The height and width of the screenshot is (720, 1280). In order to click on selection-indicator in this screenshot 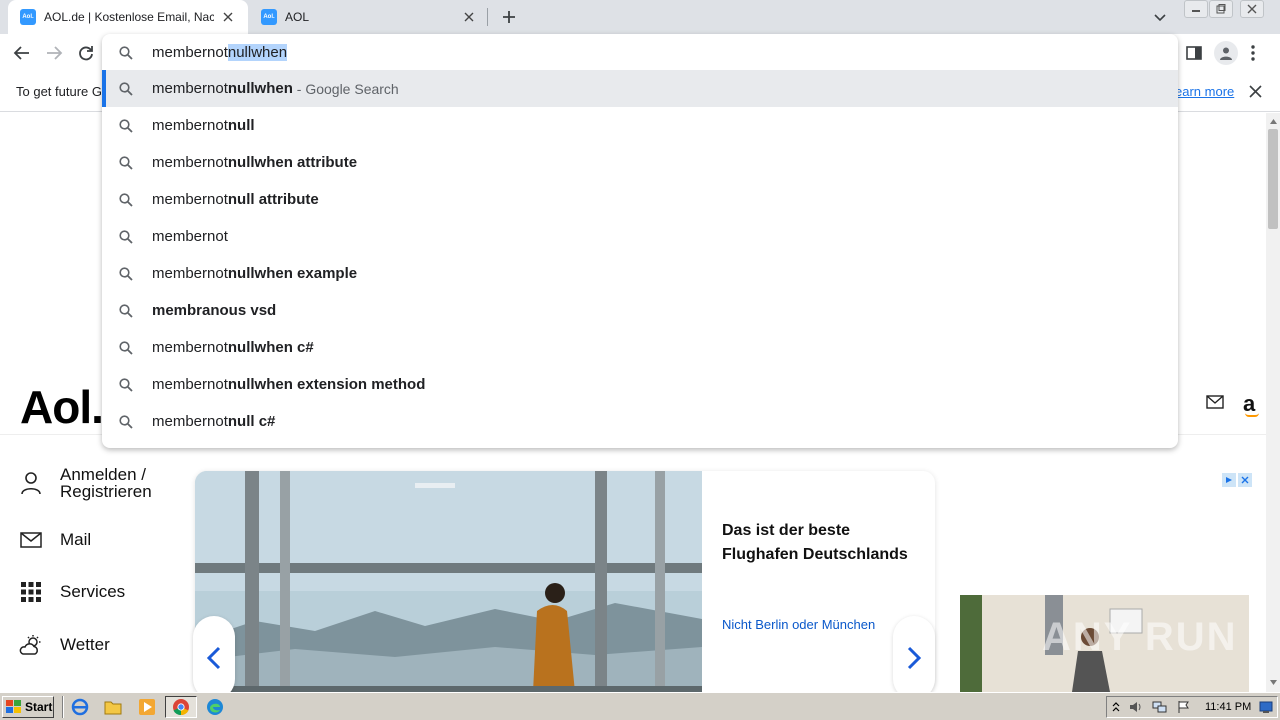, I will do `click(104, 88)`.